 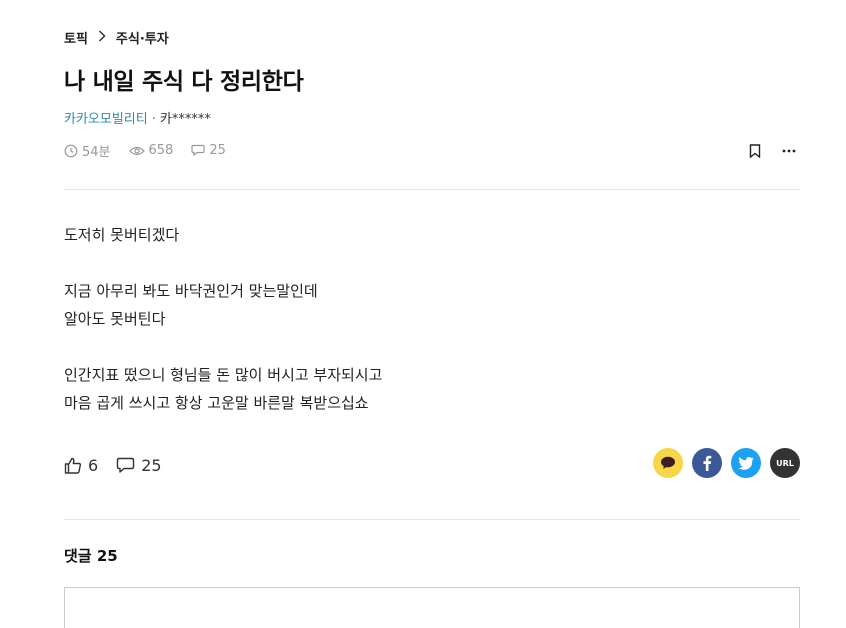 What do you see at coordinates (208, 150) in the screenshot?
I see `post-comments: 25` at bounding box center [208, 150].